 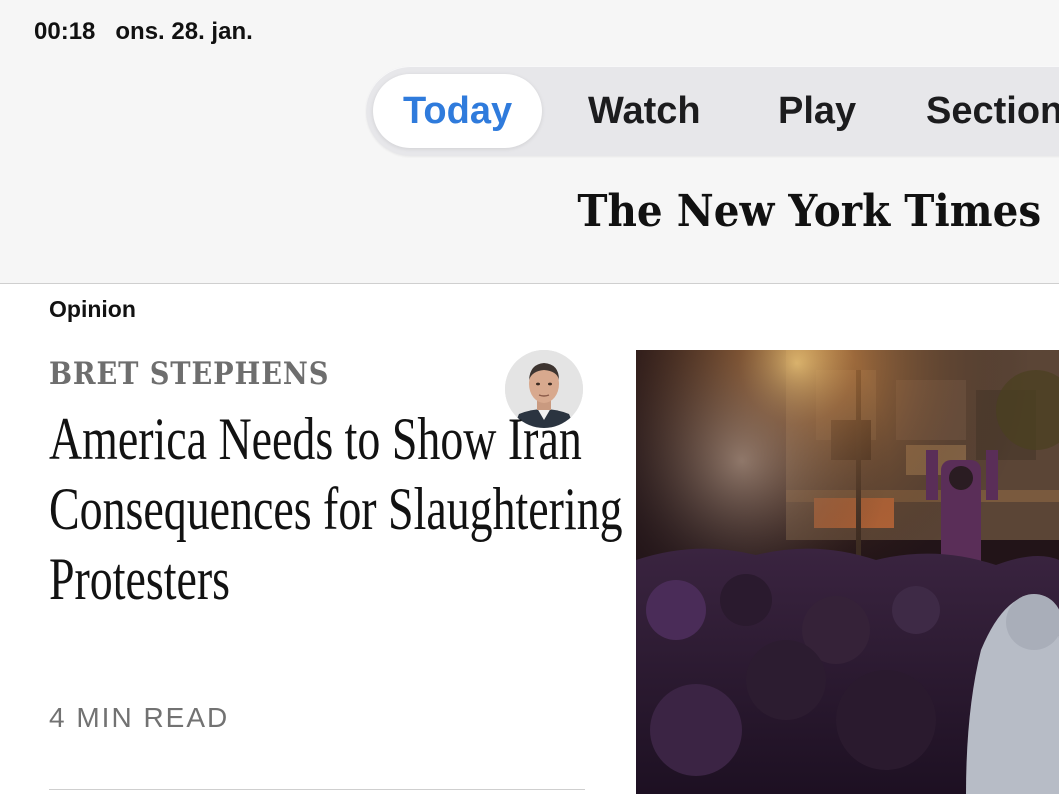 I want to click on tab-watch: Watch, so click(x=644, y=111).